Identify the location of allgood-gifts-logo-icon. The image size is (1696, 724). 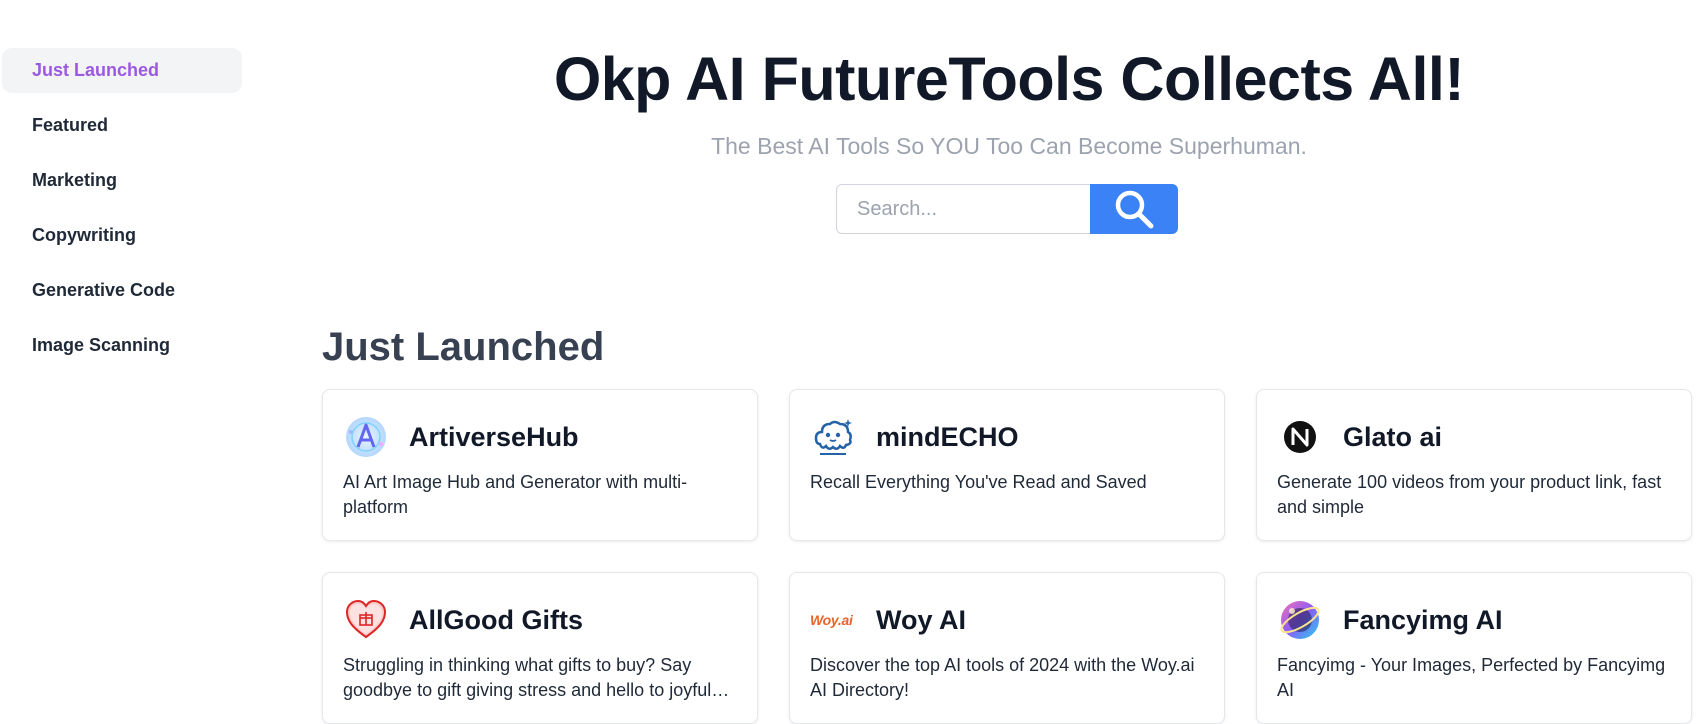
(366, 619).